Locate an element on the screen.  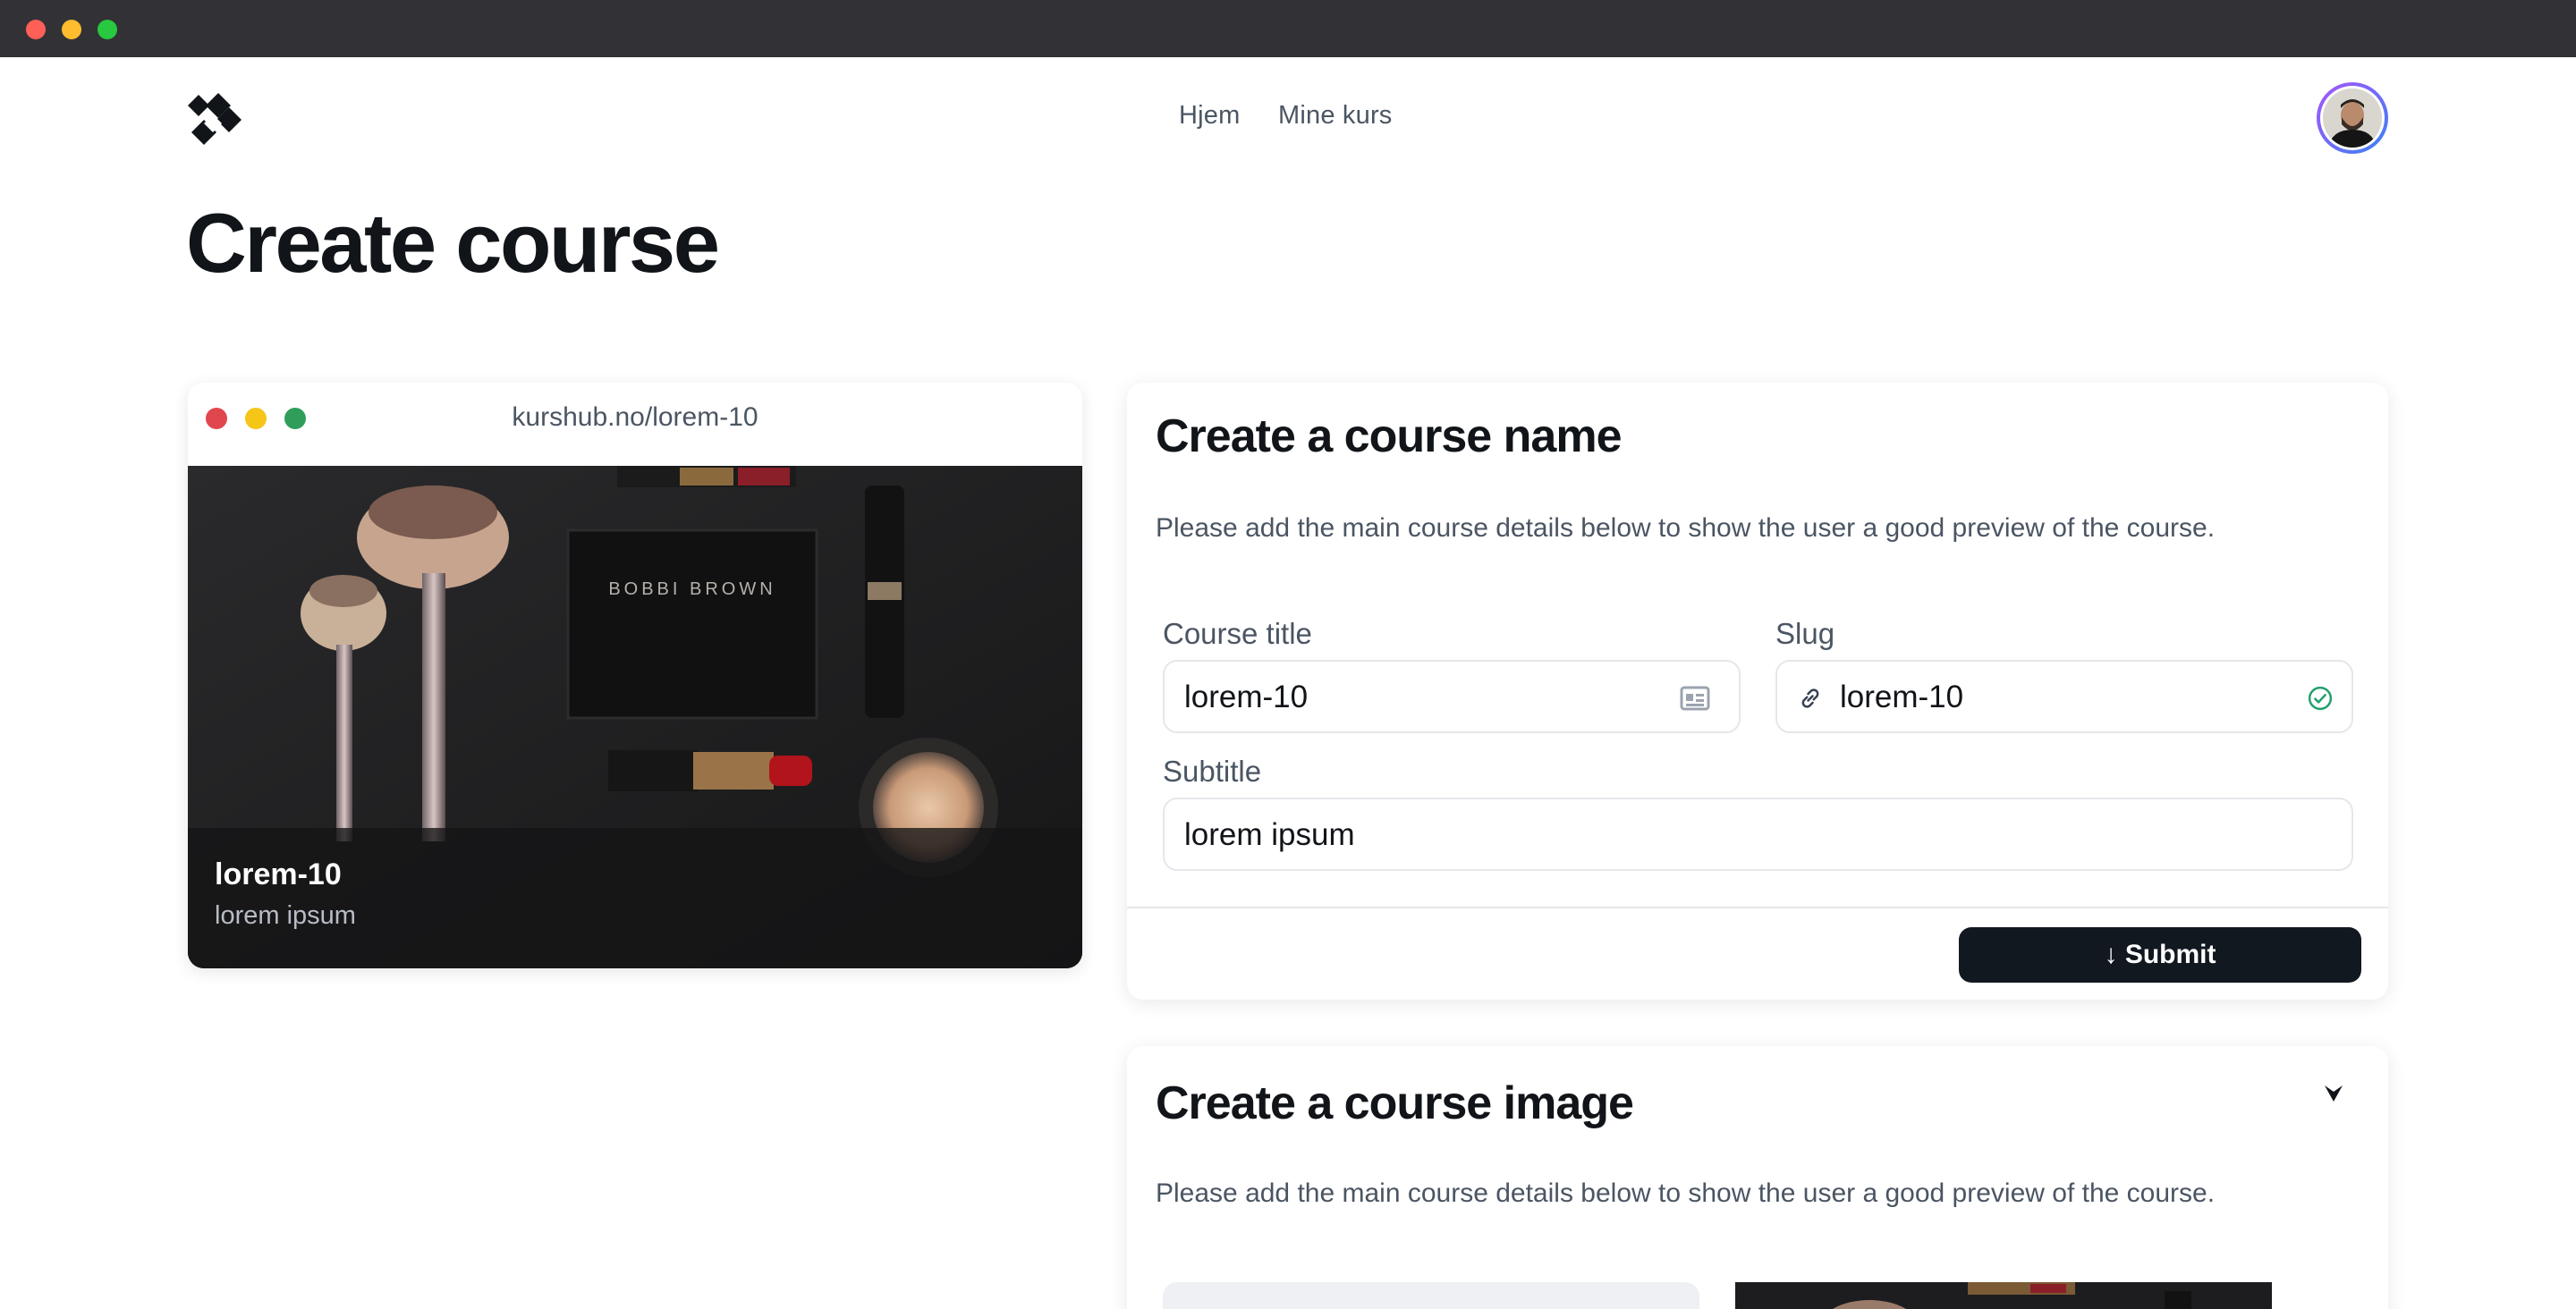
course-title-value: lorem-10 is located at coordinates (1246, 697).